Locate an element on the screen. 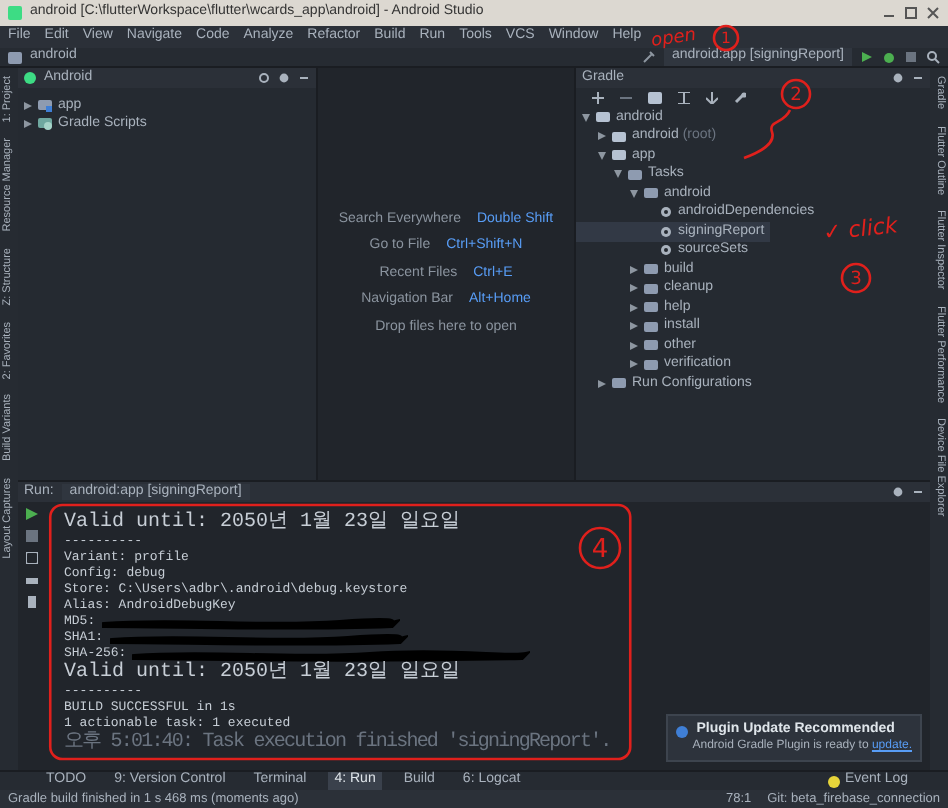 This screenshot has width=948, height=808. info-icon is located at coordinates (682, 731).